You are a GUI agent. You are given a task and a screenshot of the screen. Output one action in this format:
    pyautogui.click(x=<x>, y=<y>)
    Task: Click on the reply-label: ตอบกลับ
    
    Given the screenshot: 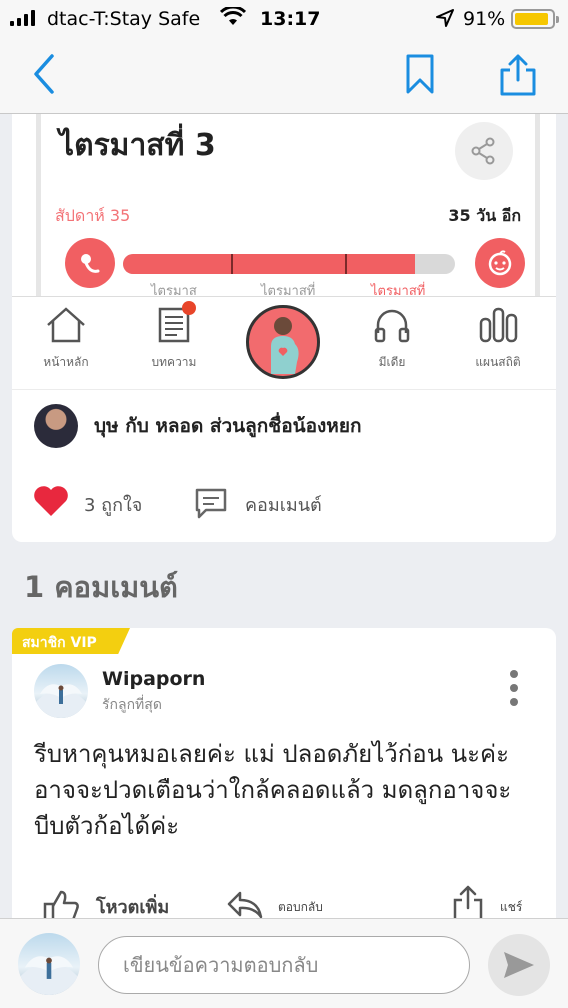 What is the action you would take?
    pyautogui.click(x=300, y=907)
    